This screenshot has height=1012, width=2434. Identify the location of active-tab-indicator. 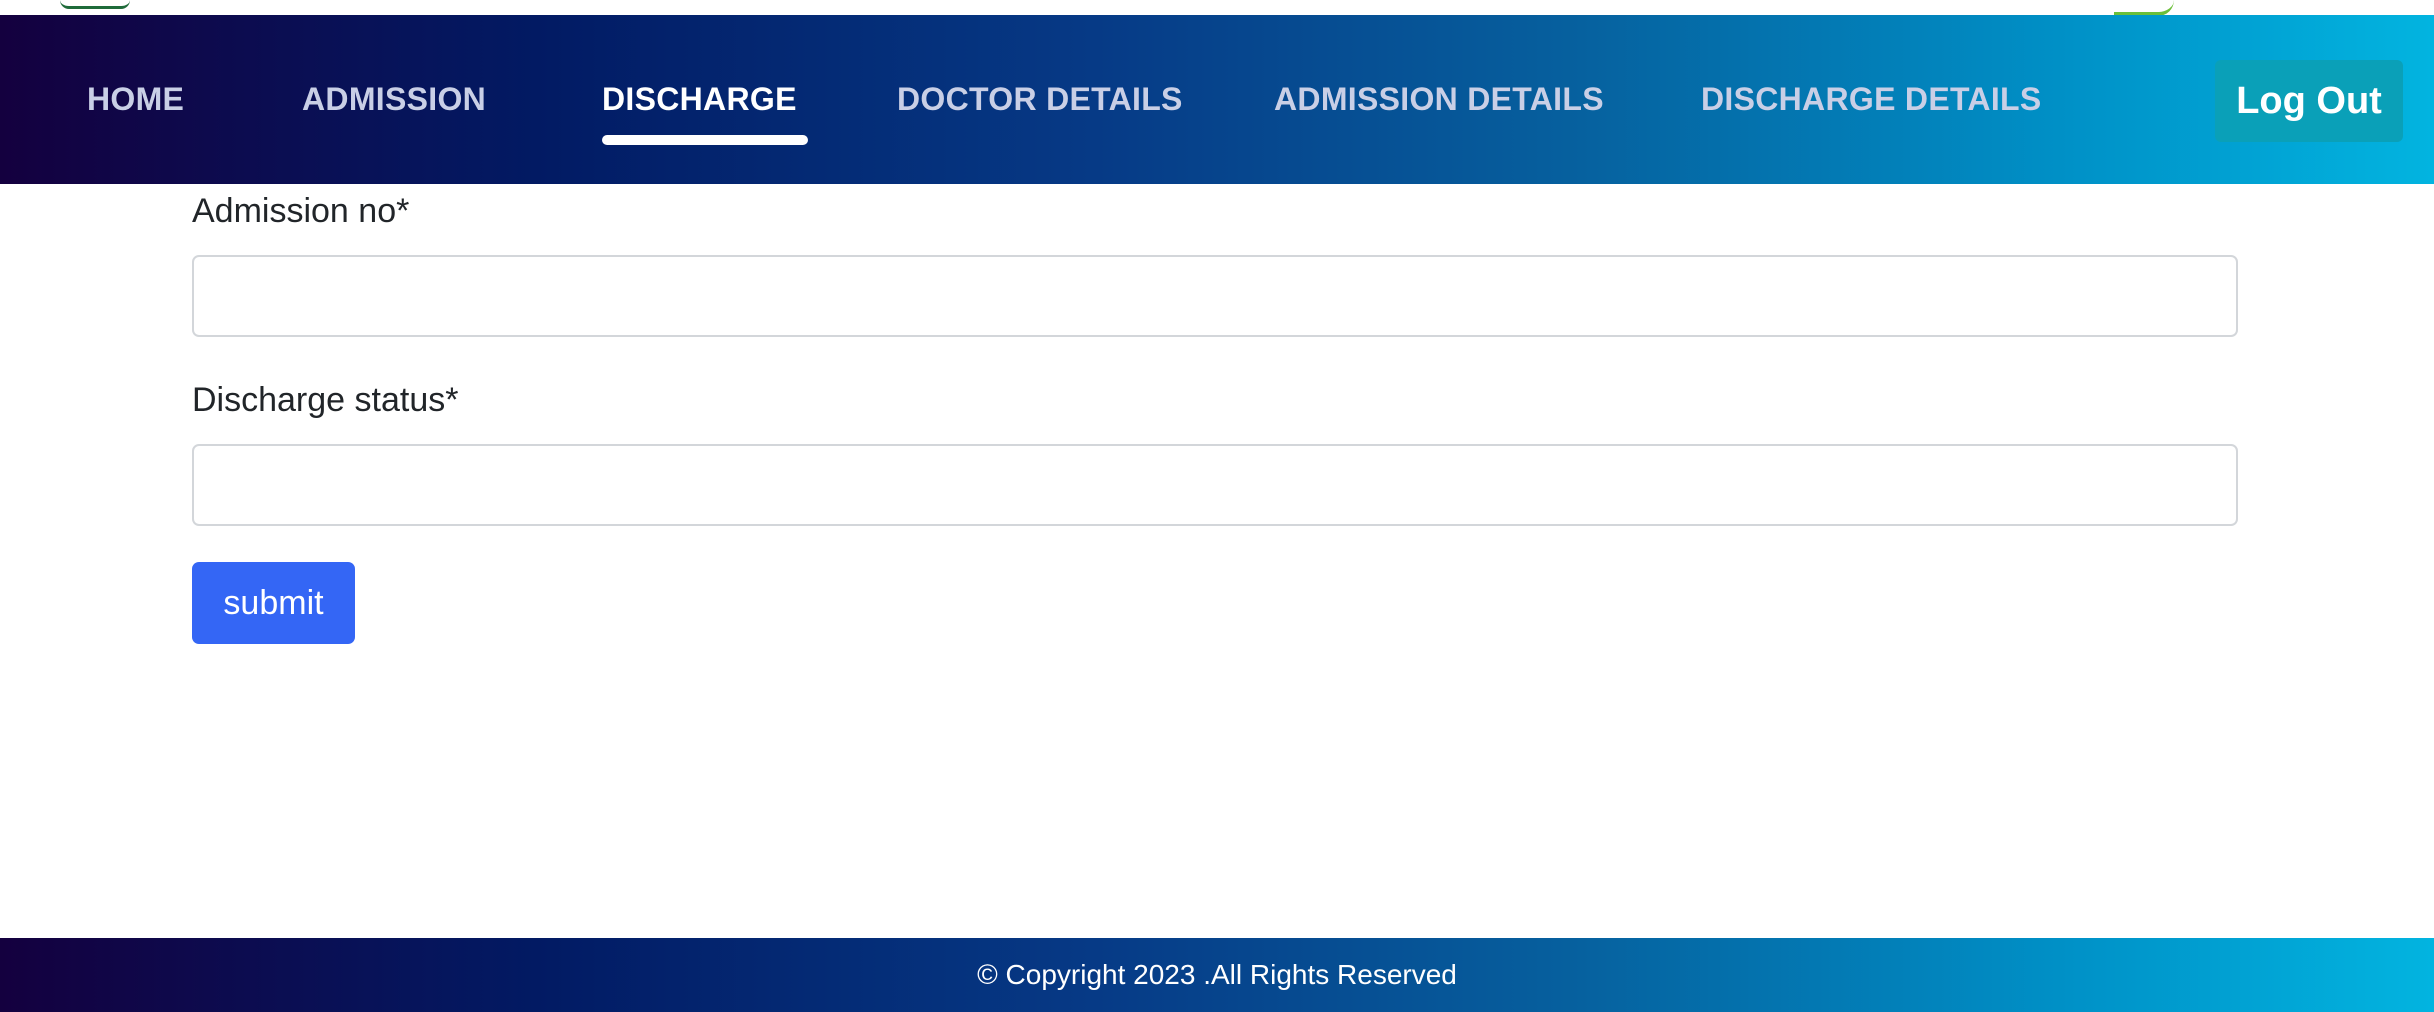
(705, 140).